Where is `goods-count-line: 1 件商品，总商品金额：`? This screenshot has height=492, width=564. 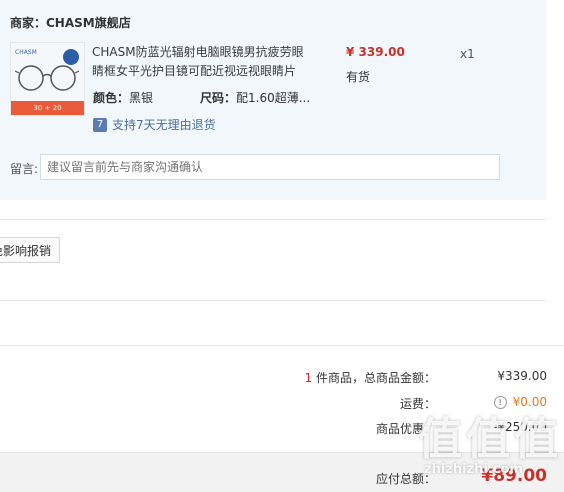
goods-count-line: 1 件商品，总商品金额： is located at coordinates (370, 377).